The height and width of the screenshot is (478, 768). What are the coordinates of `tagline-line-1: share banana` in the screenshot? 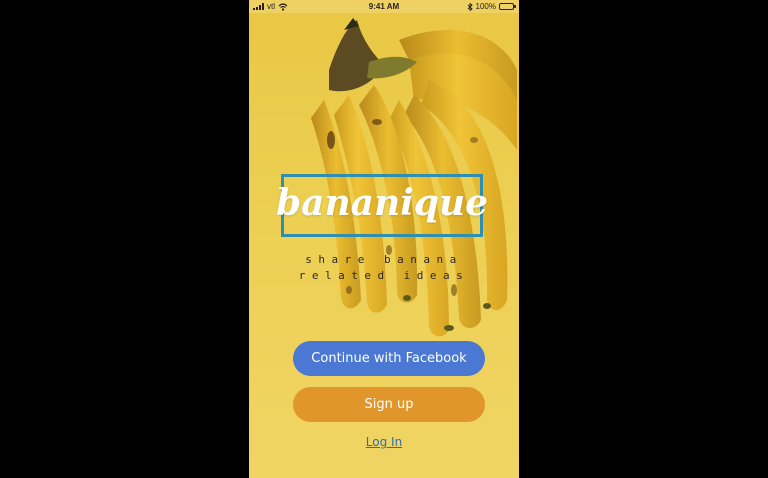 It's located at (384, 259).